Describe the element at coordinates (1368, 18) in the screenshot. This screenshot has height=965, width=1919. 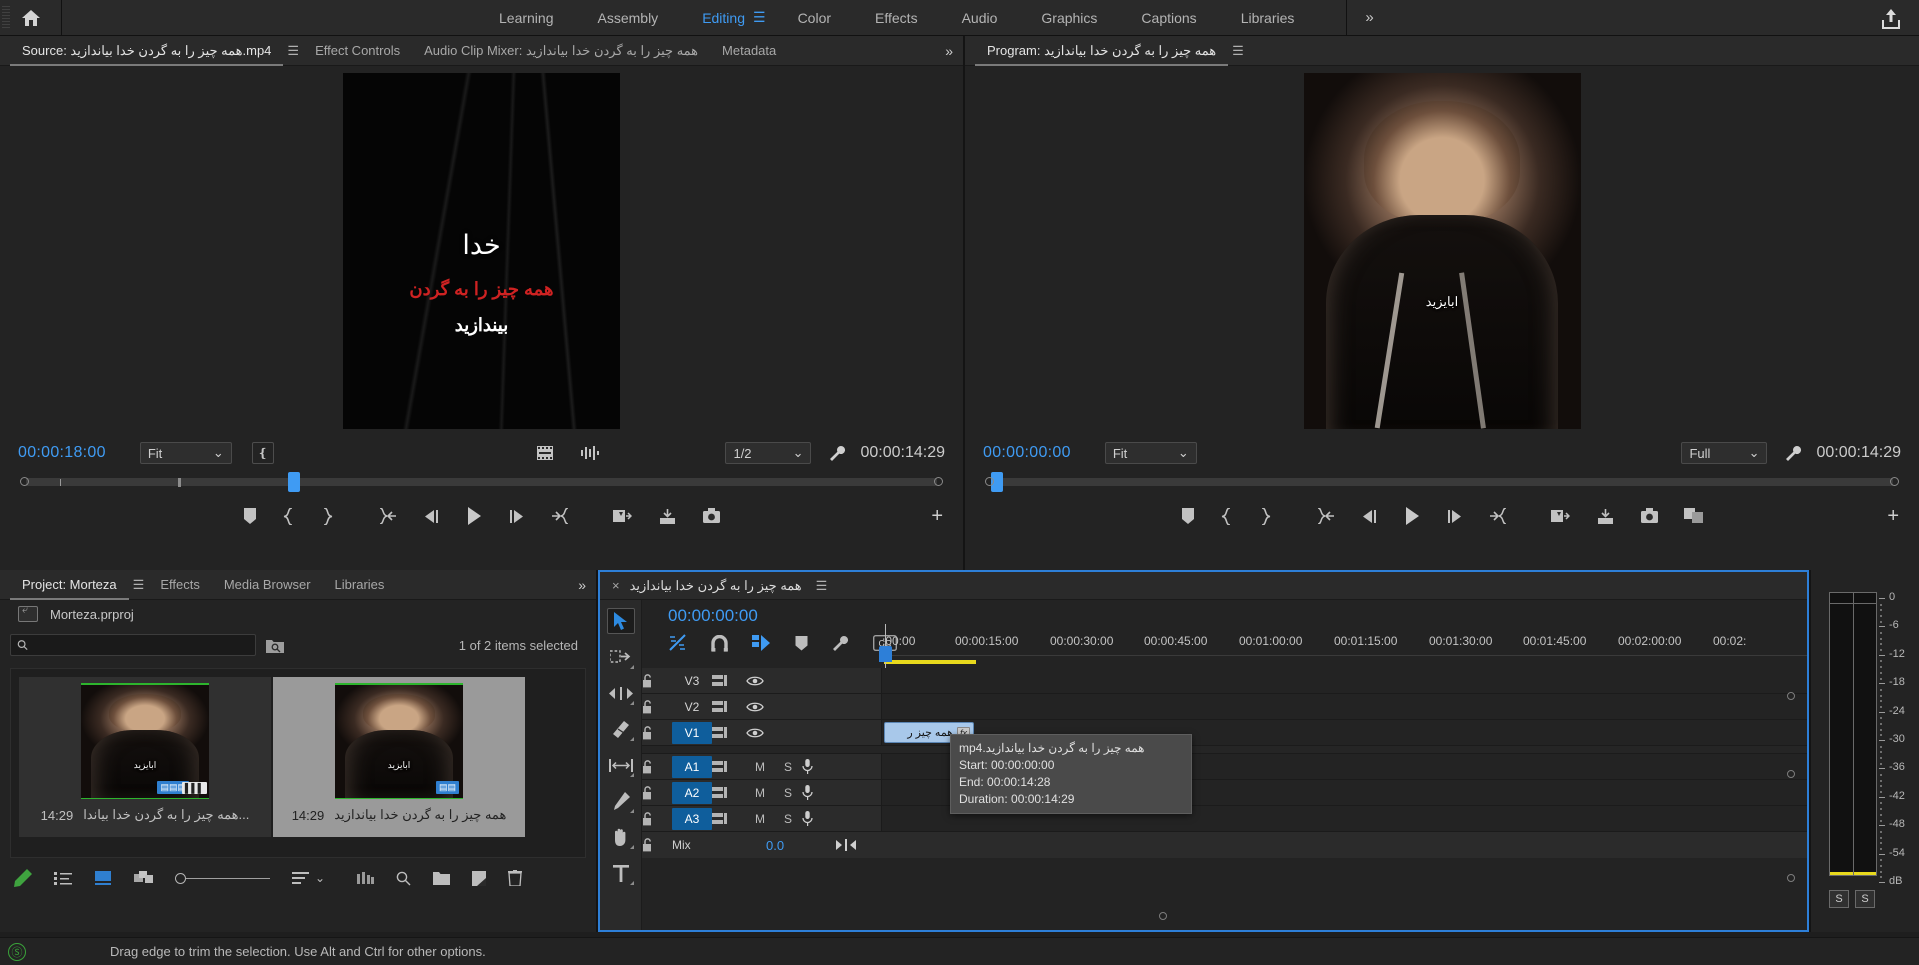
I see `workspace-overflow-button: »` at that location.